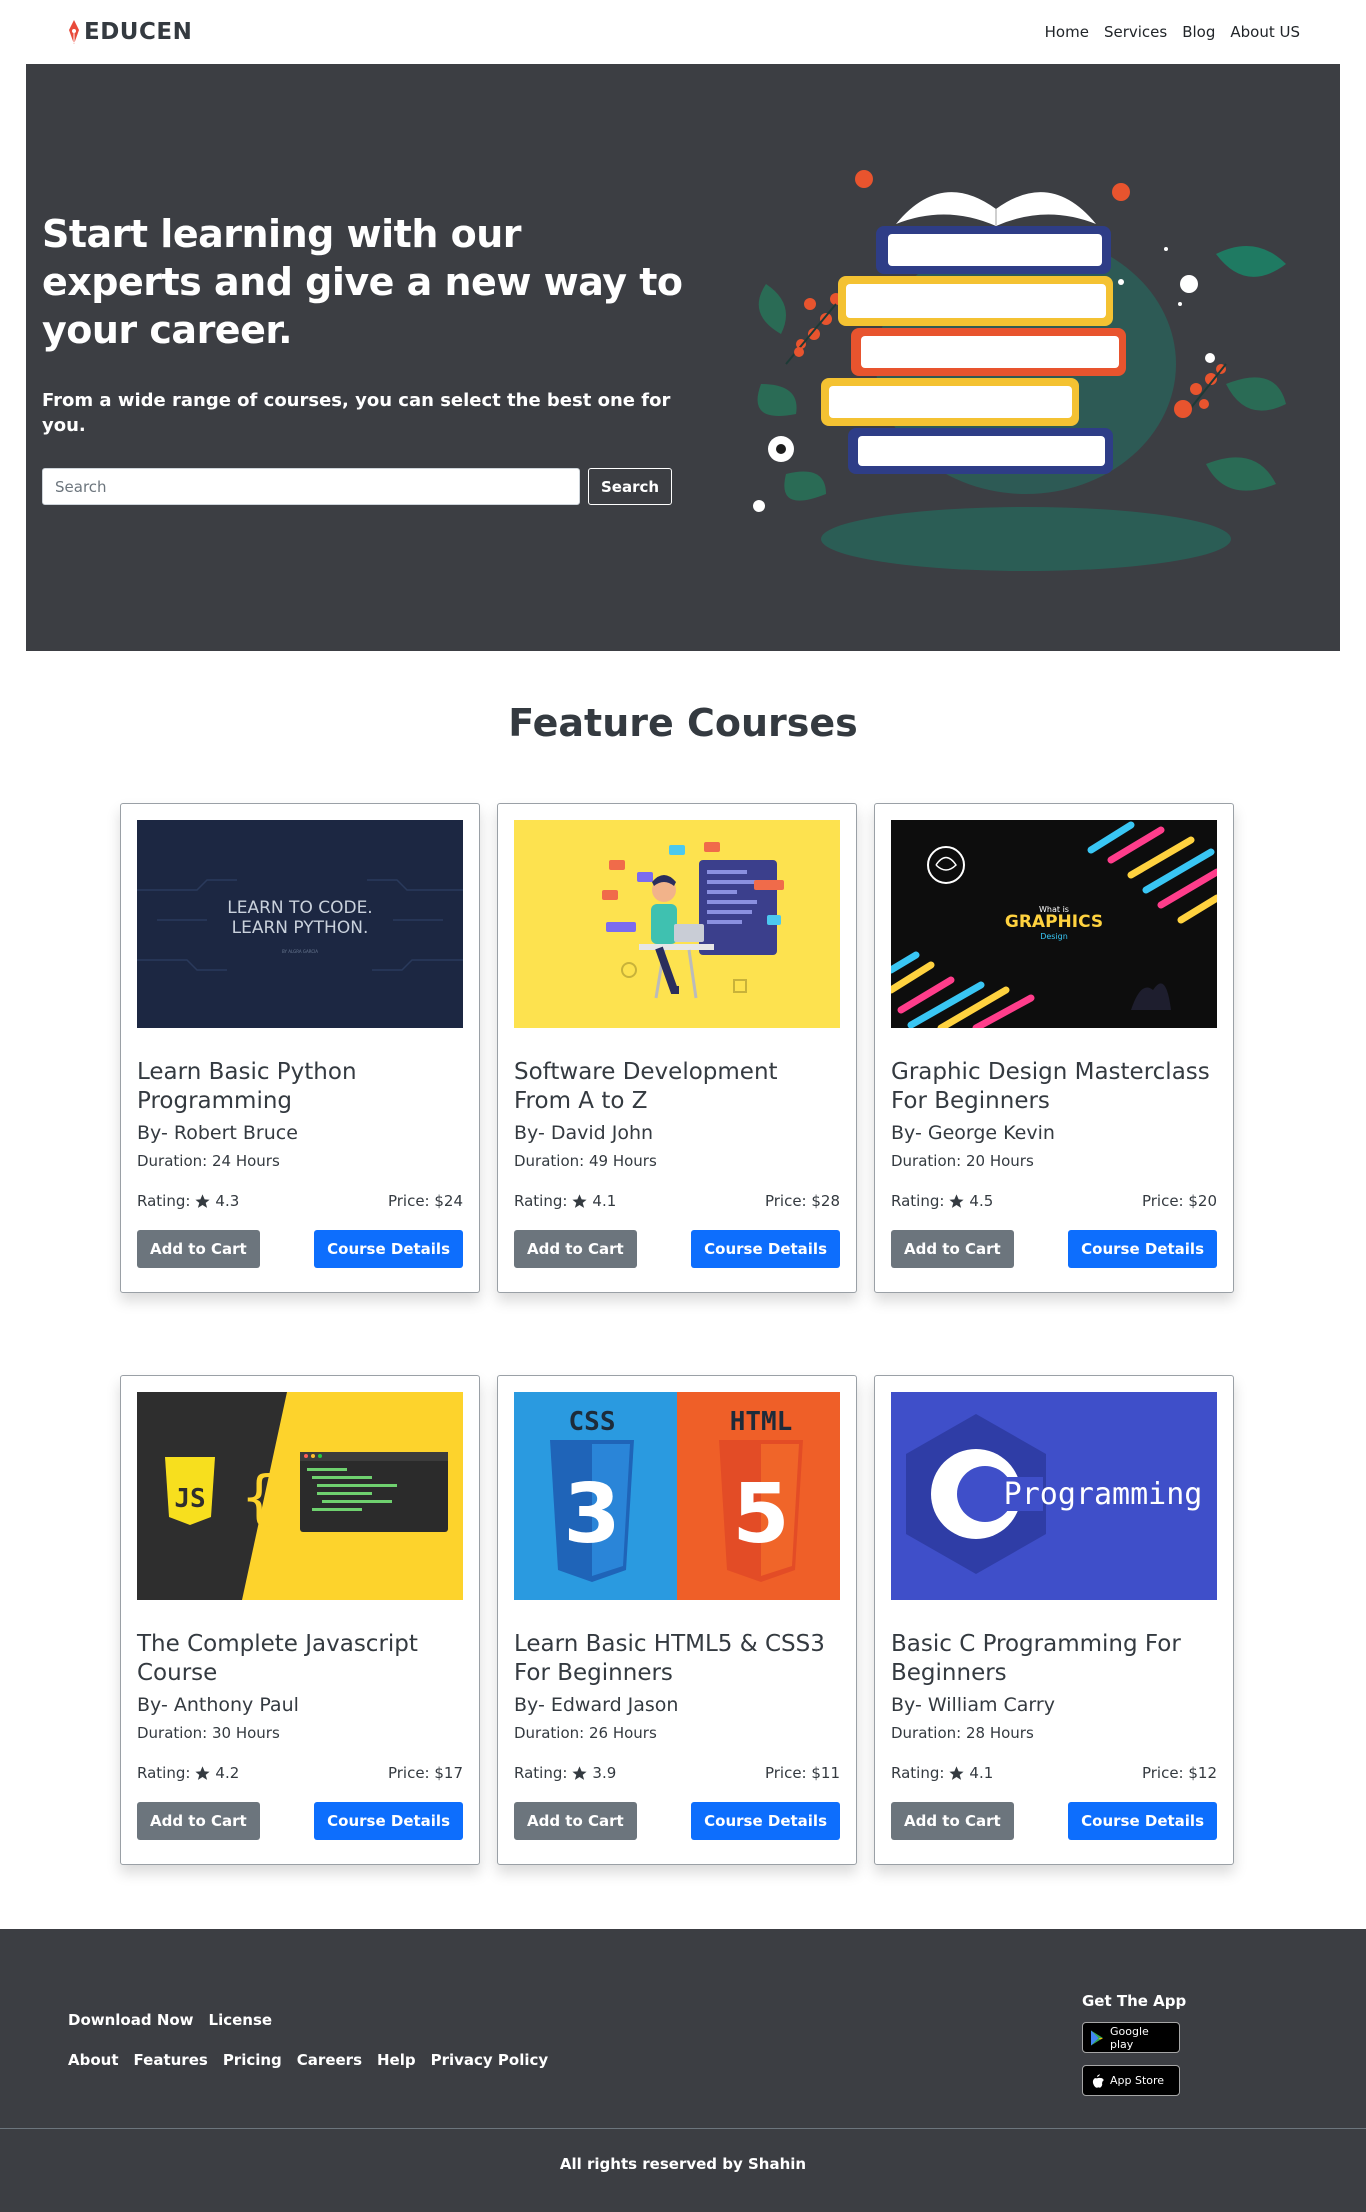 This screenshot has width=1366, height=2212. I want to click on course-duration: Duration: 20 Hours, so click(962, 1161).